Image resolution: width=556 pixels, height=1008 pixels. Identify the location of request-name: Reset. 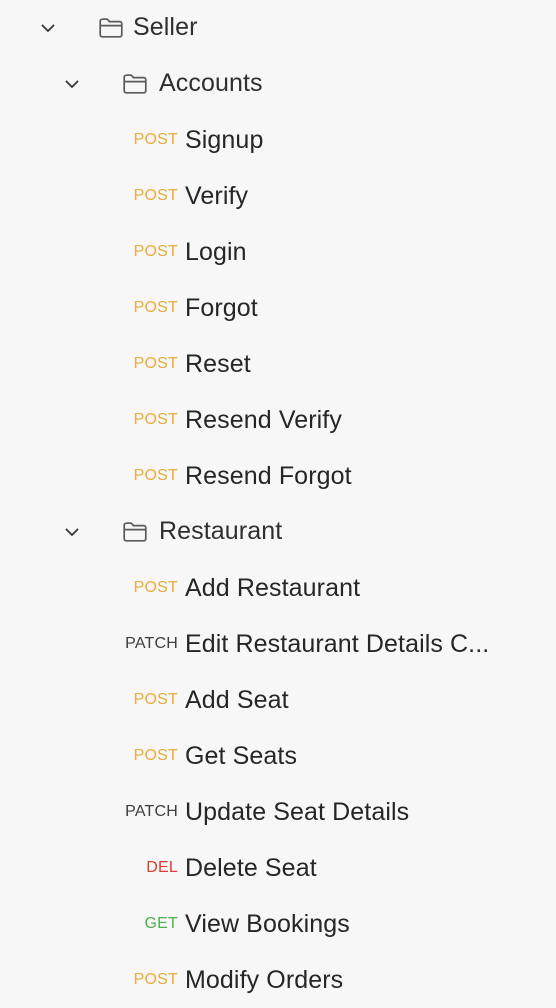
(218, 363).